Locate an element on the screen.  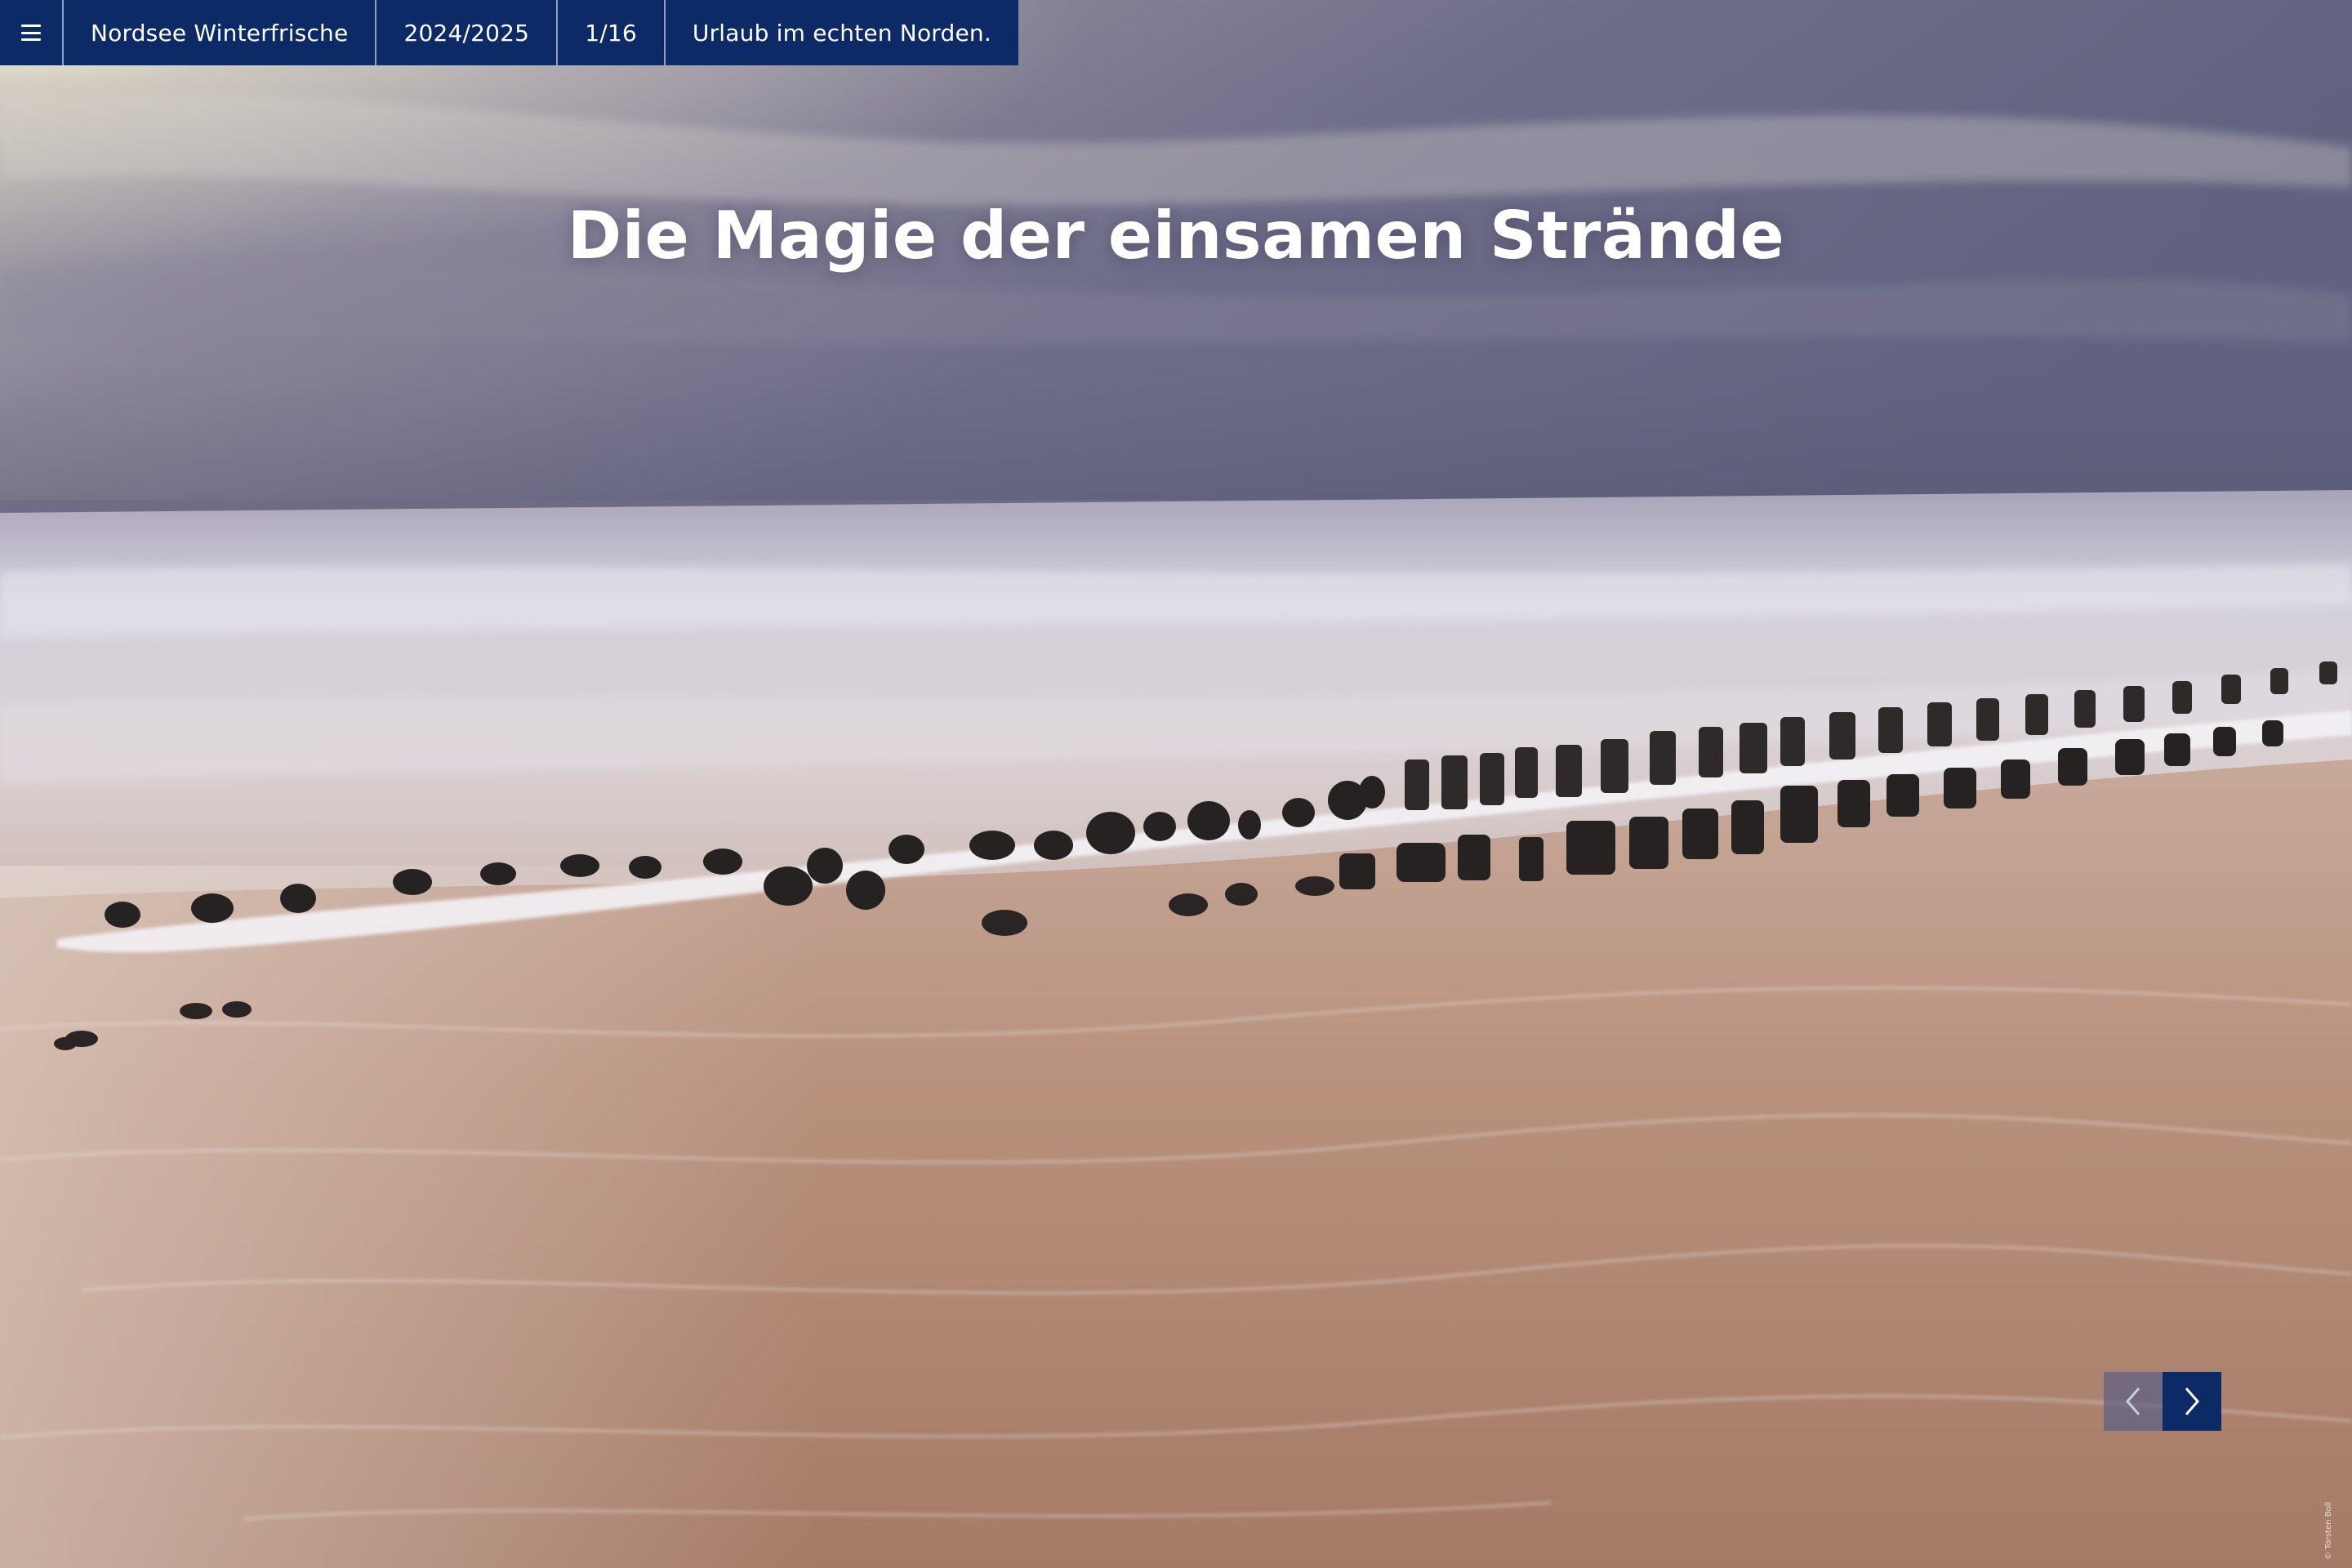
page-indicator: 1/16 is located at coordinates (612, 32).